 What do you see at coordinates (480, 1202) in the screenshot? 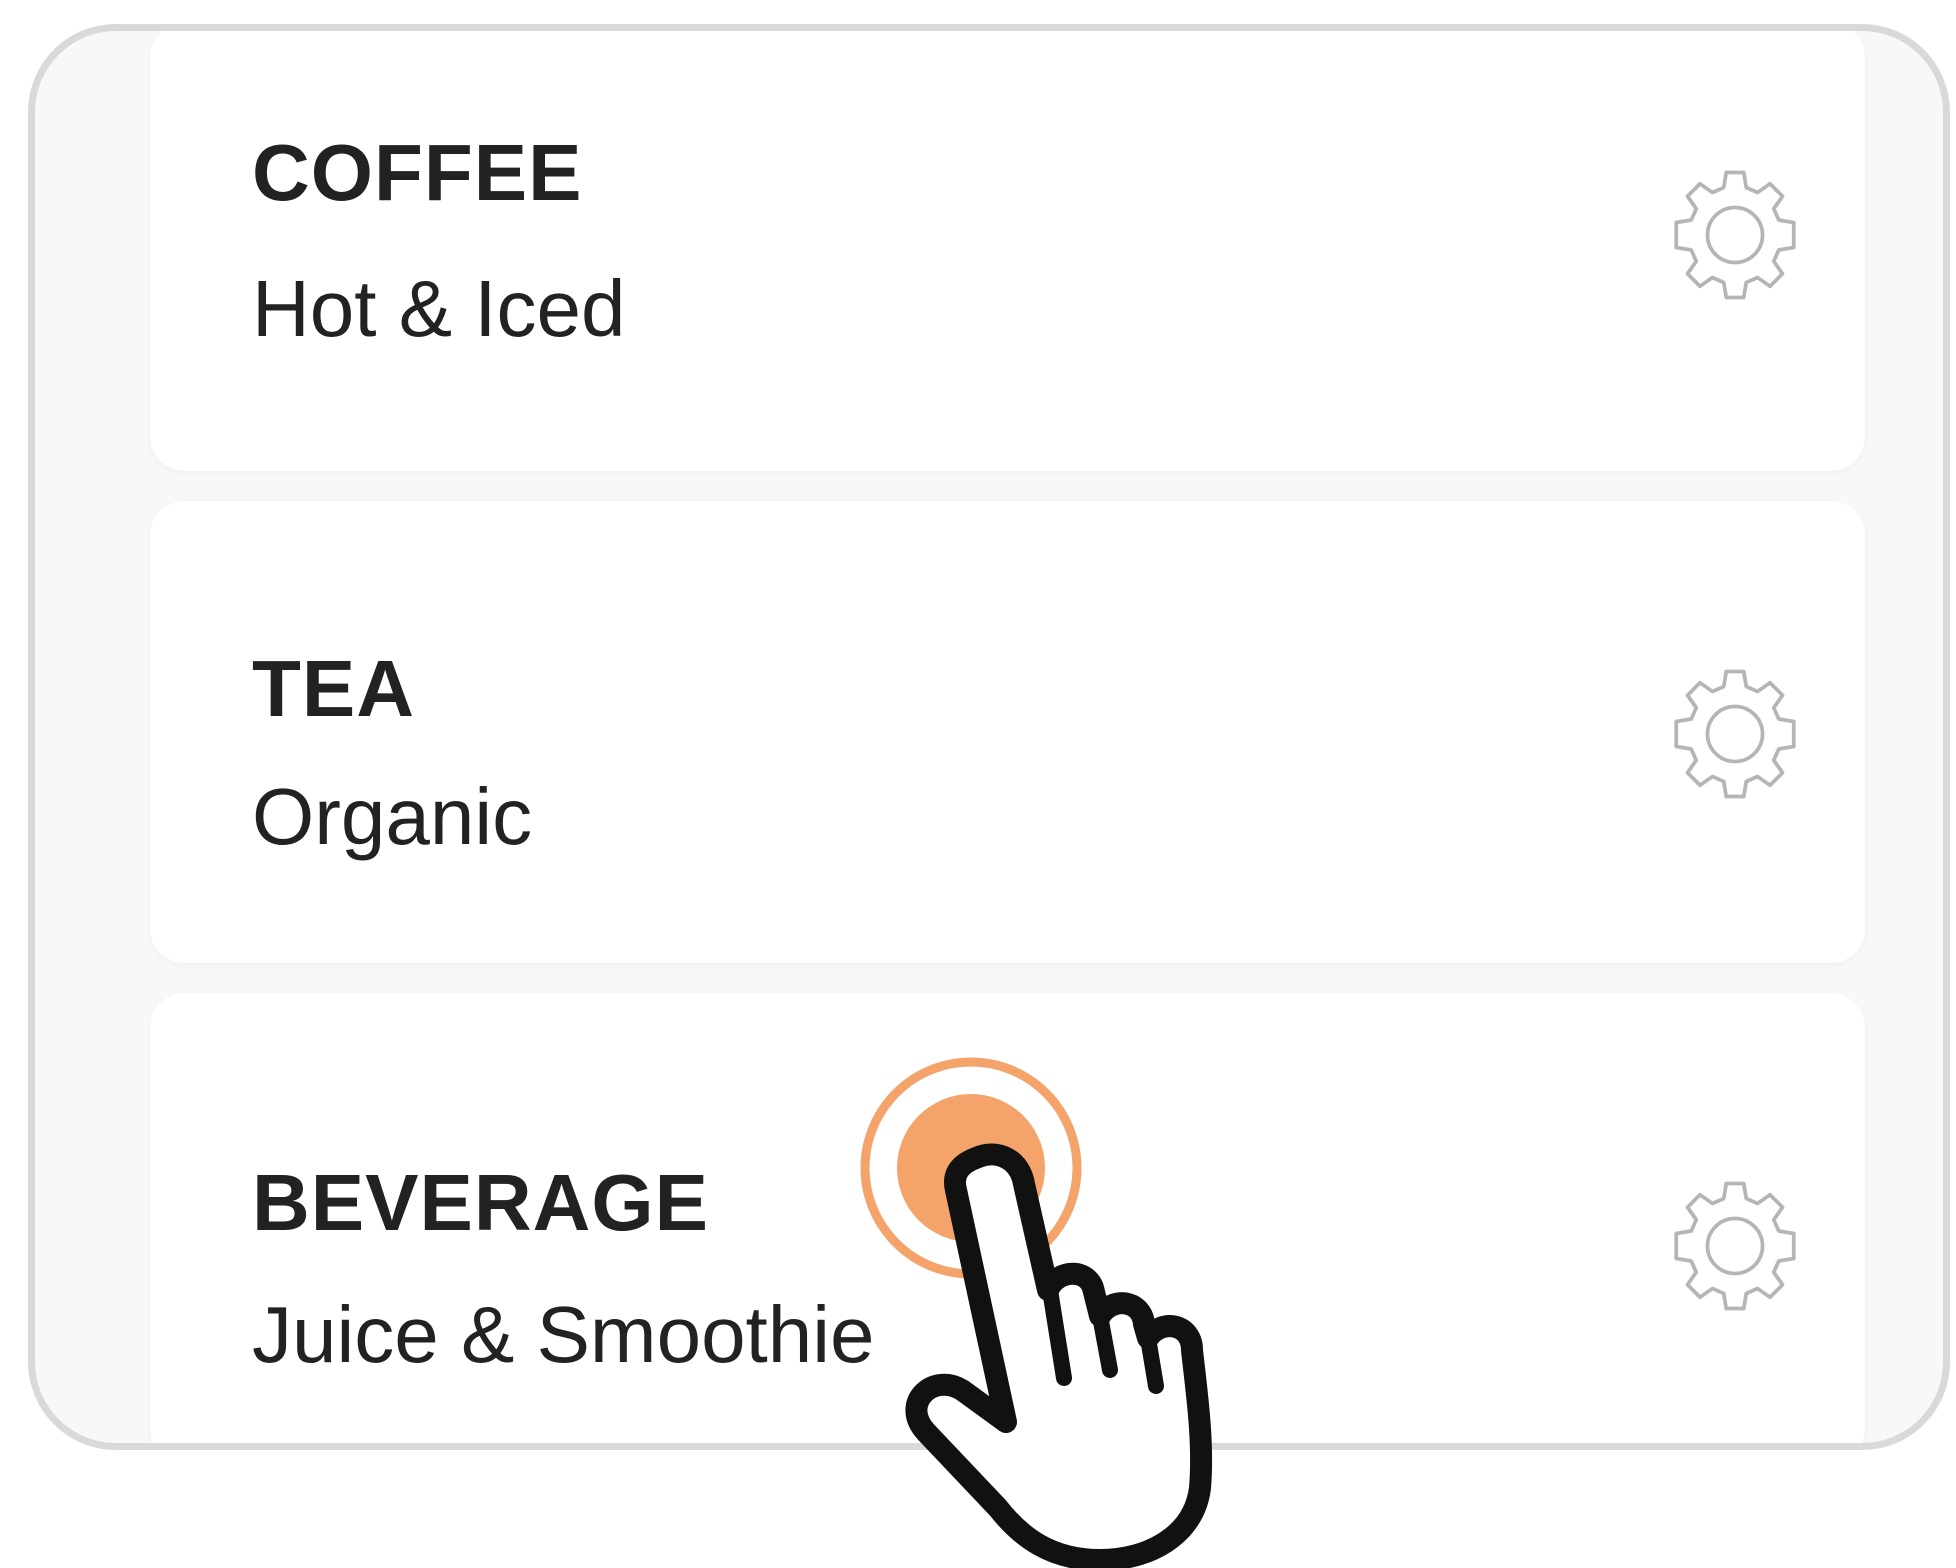
I see `category-title: BEVERAGE` at bounding box center [480, 1202].